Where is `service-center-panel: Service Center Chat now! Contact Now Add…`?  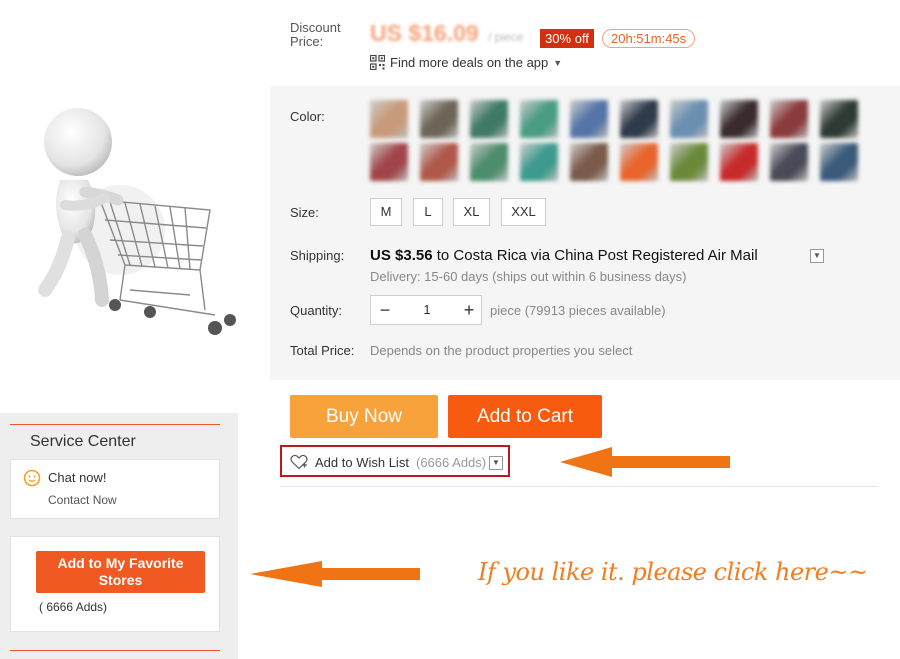 service-center-panel: Service Center Chat now! Contact Now Add… is located at coordinates (119, 536).